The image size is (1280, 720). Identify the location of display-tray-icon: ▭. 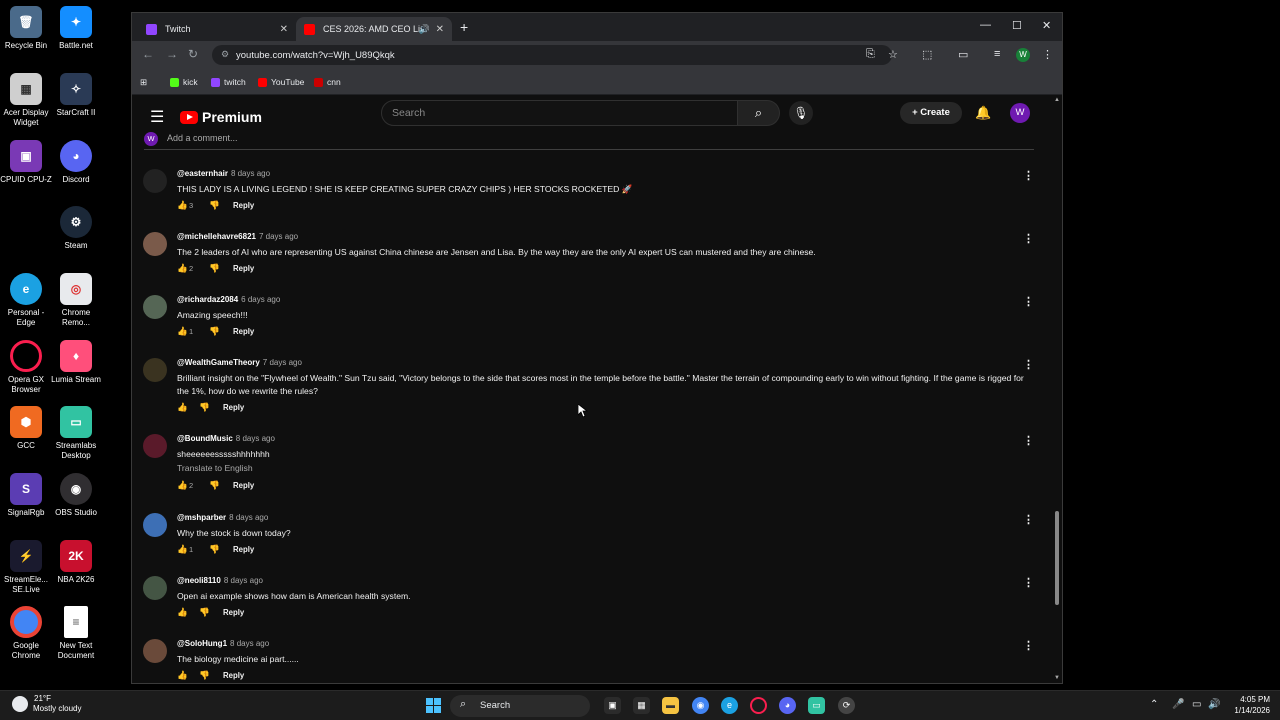
(1196, 704).